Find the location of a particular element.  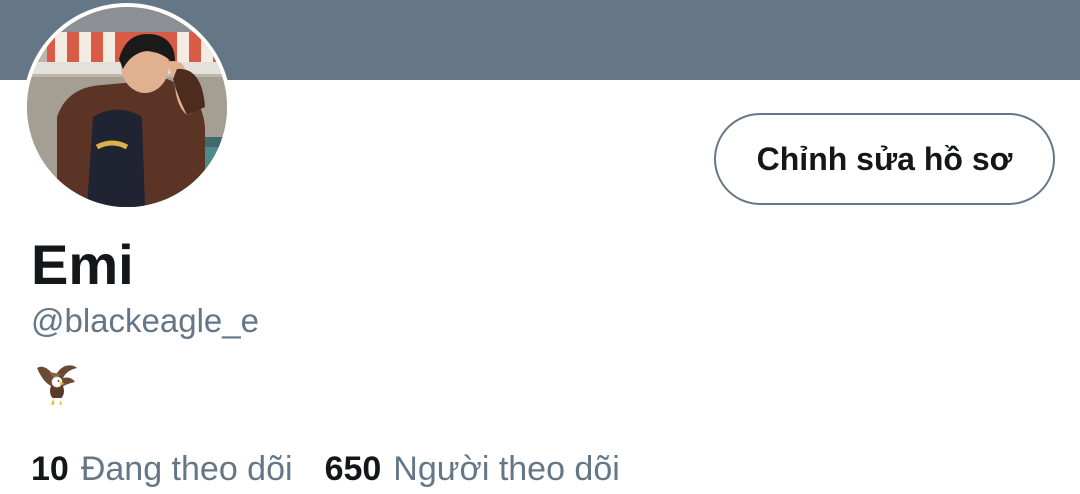

user-handle: @blackeagle_e is located at coordinates (145, 320).